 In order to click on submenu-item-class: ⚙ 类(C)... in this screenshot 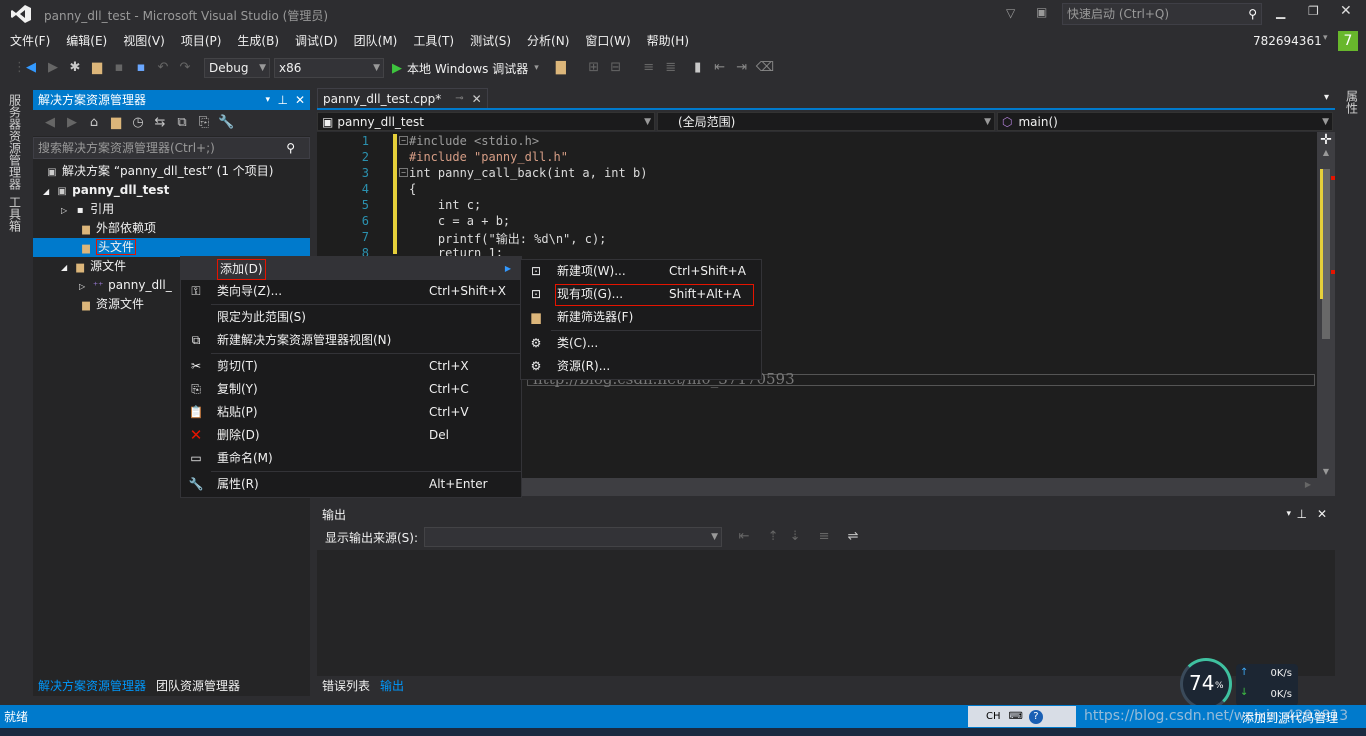, I will do `click(641, 343)`.